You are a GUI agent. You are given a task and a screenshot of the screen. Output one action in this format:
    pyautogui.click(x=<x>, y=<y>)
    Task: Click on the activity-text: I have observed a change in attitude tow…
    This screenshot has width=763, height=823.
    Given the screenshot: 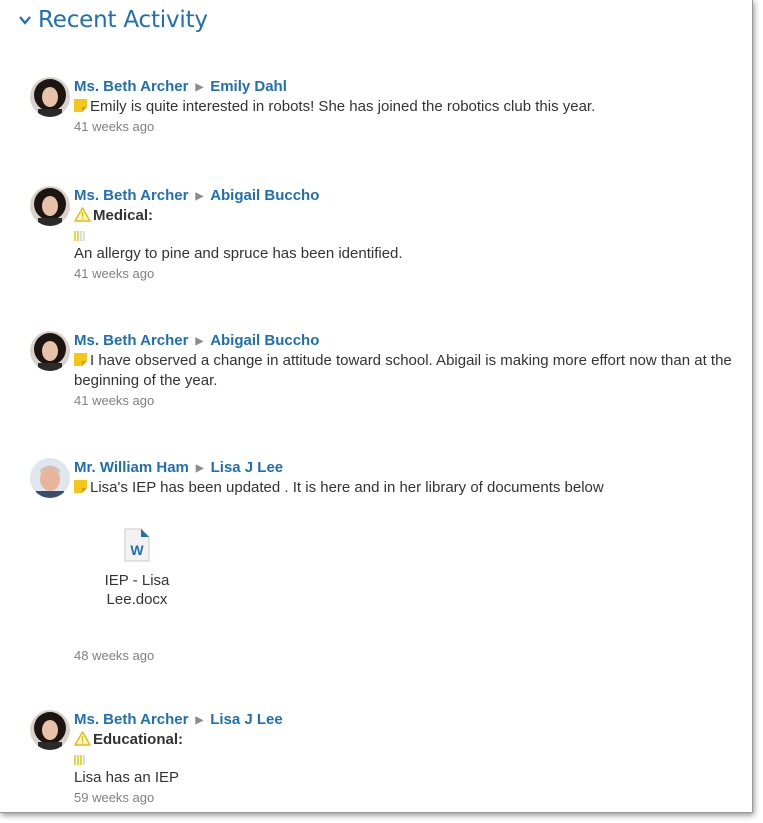 What is the action you would take?
    pyautogui.click(x=403, y=370)
    